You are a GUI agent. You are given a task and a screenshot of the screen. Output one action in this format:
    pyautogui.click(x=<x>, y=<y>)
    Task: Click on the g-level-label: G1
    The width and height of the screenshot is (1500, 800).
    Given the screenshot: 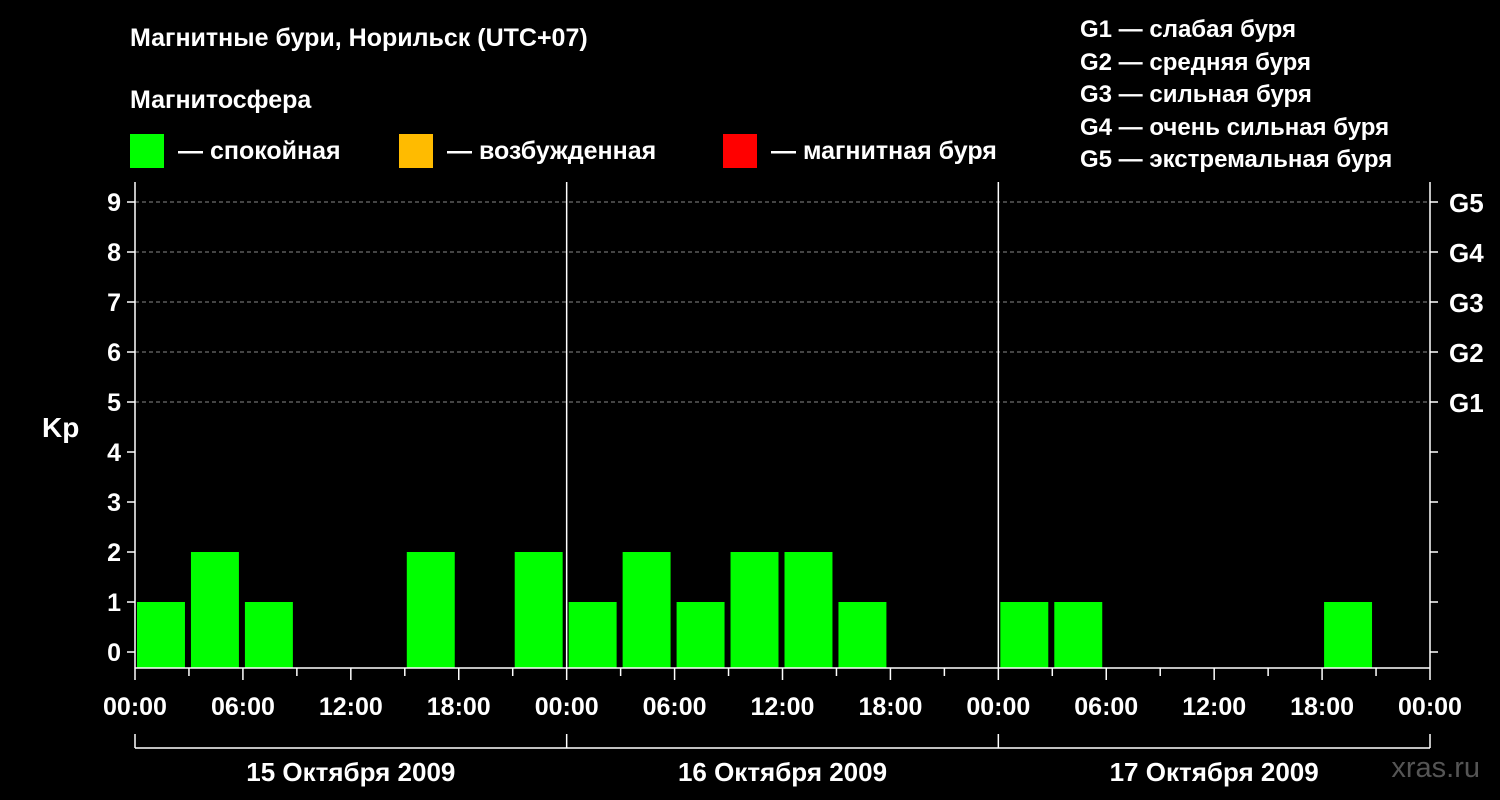 What is the action you would take?
    pyautogui.click(x=1466, y=403)
    